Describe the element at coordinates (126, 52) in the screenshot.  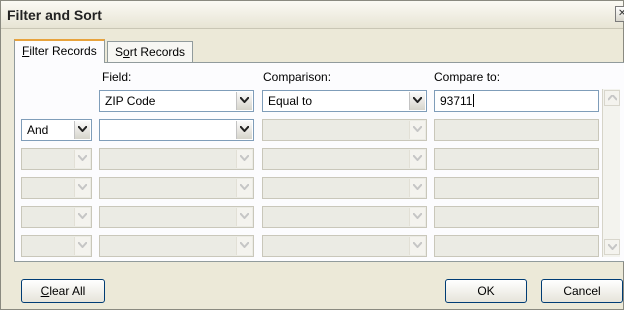
I see `tab-sort-accel: o` at that location.